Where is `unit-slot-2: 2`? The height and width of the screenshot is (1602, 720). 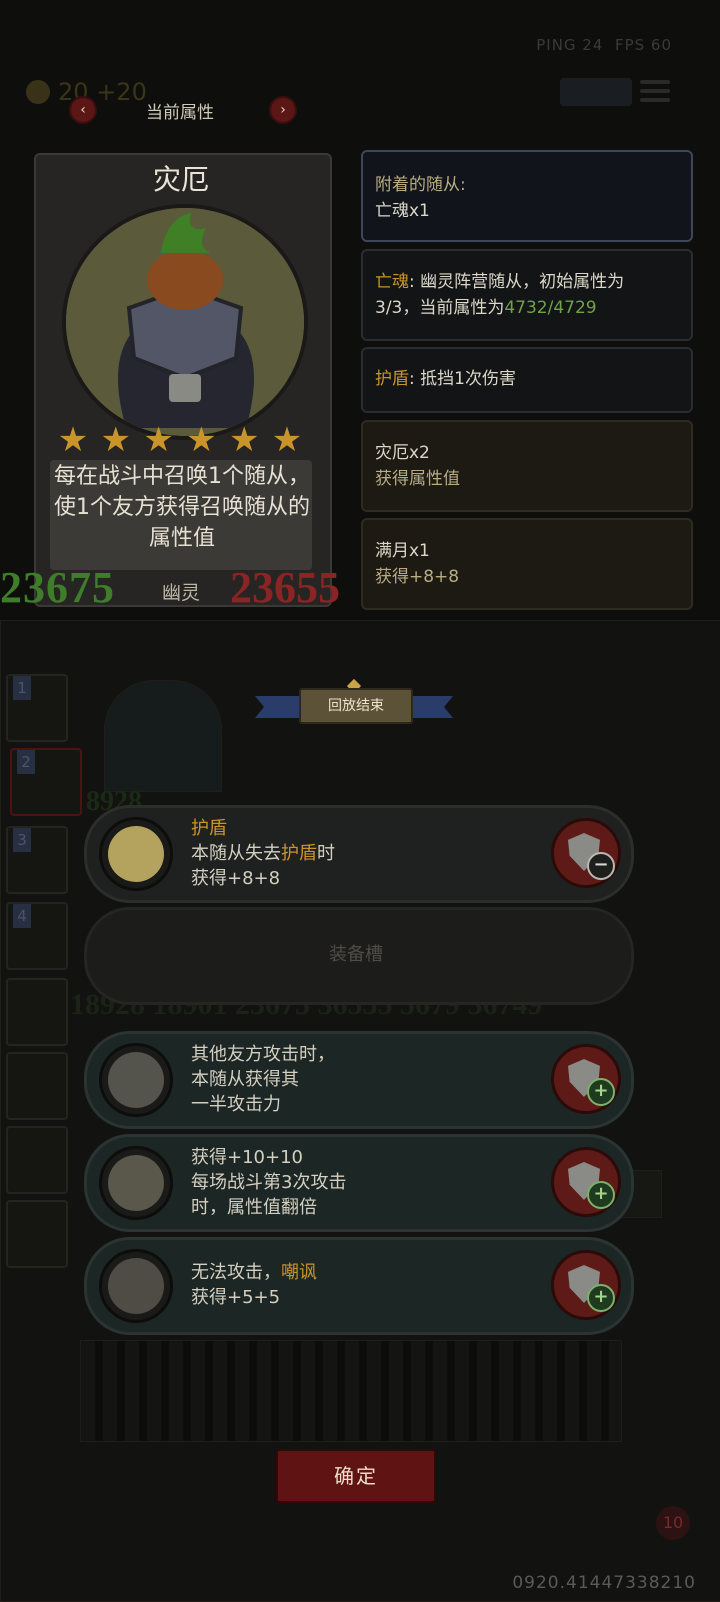
unit-slot-2: 2 is located at coordinates (46, 782).